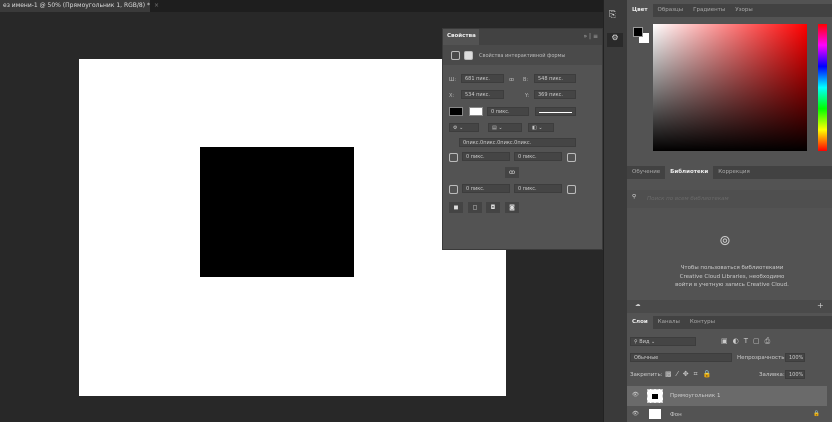 The width and height of the screenshot is (832, 422). What do you see at coordinates (512, 172) in the screenshot?
I see `link-corners-button: ꝏ` at bounding box center [512, 172].